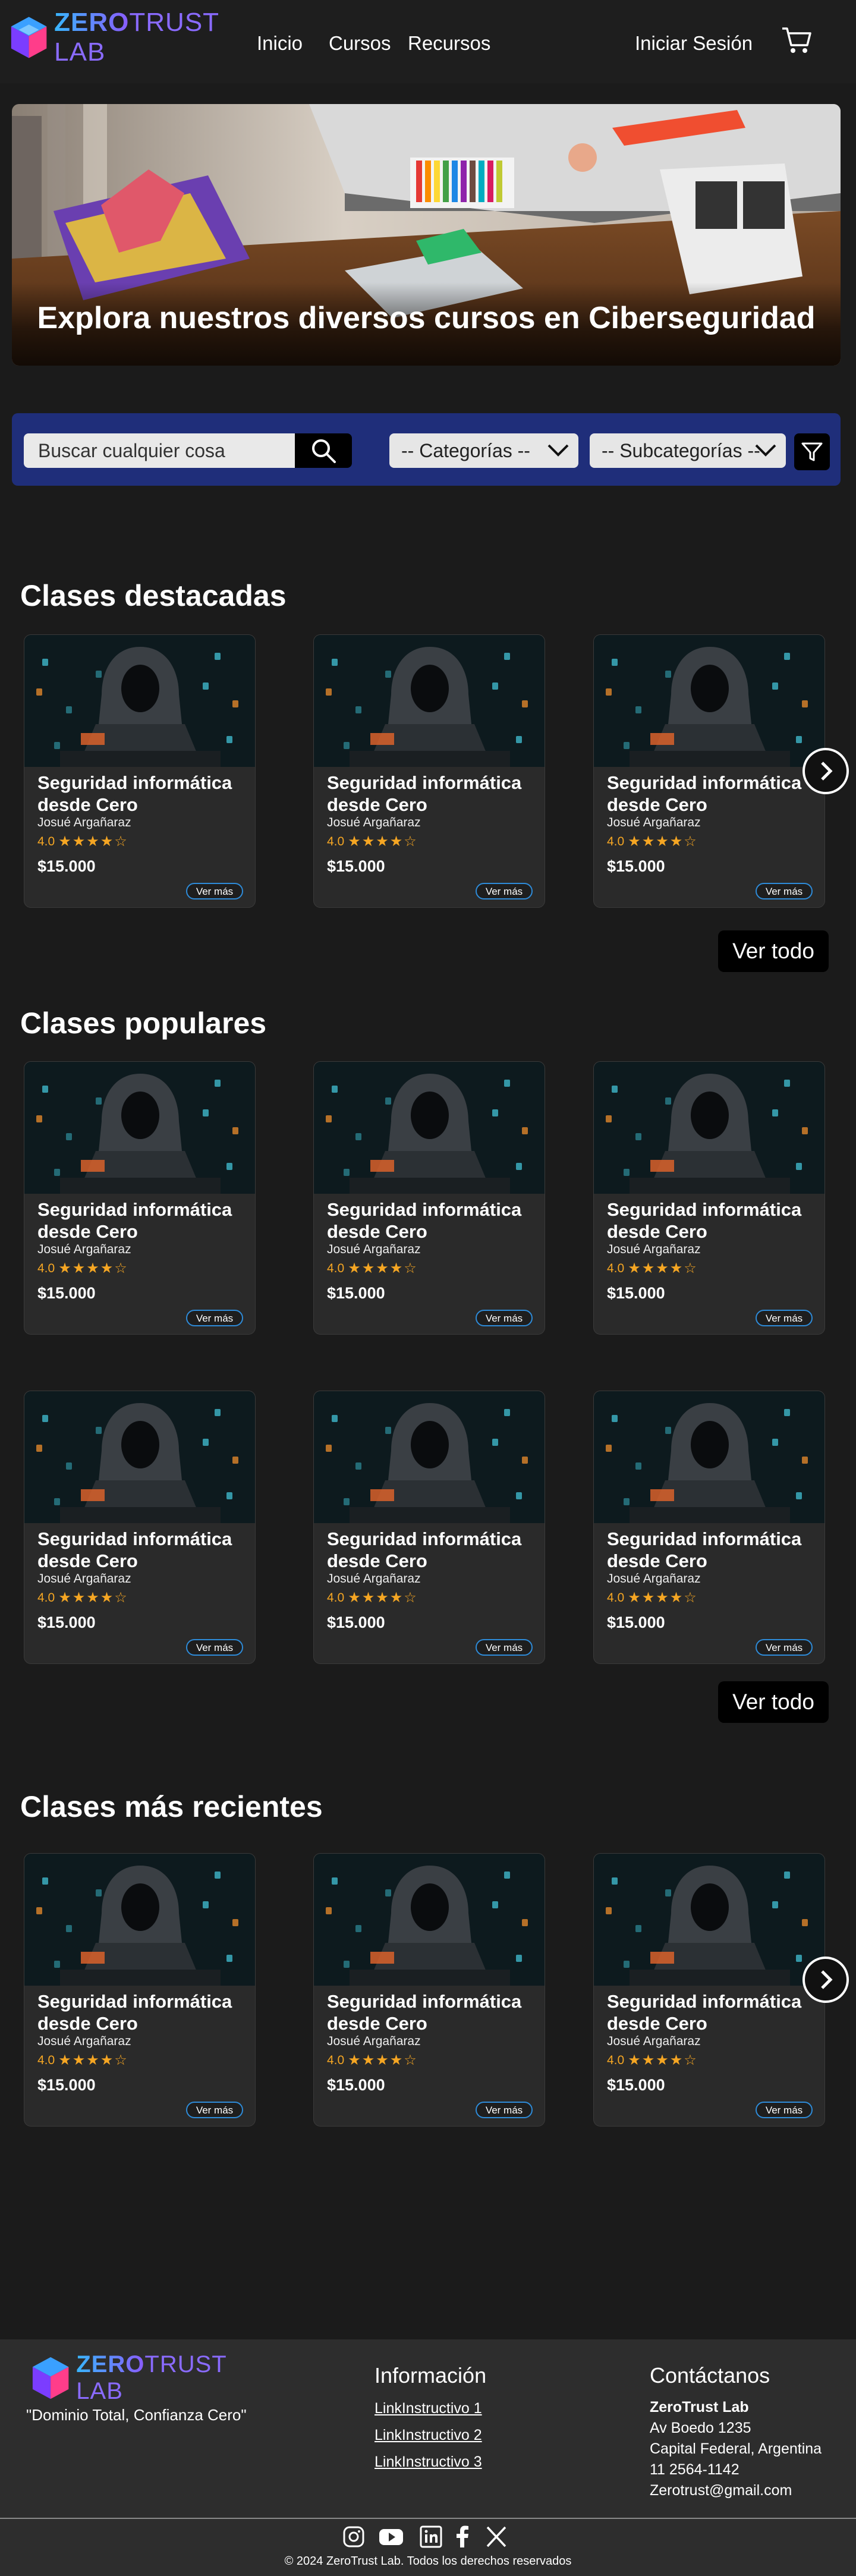  I want to click on search-button, so click(323, 450).